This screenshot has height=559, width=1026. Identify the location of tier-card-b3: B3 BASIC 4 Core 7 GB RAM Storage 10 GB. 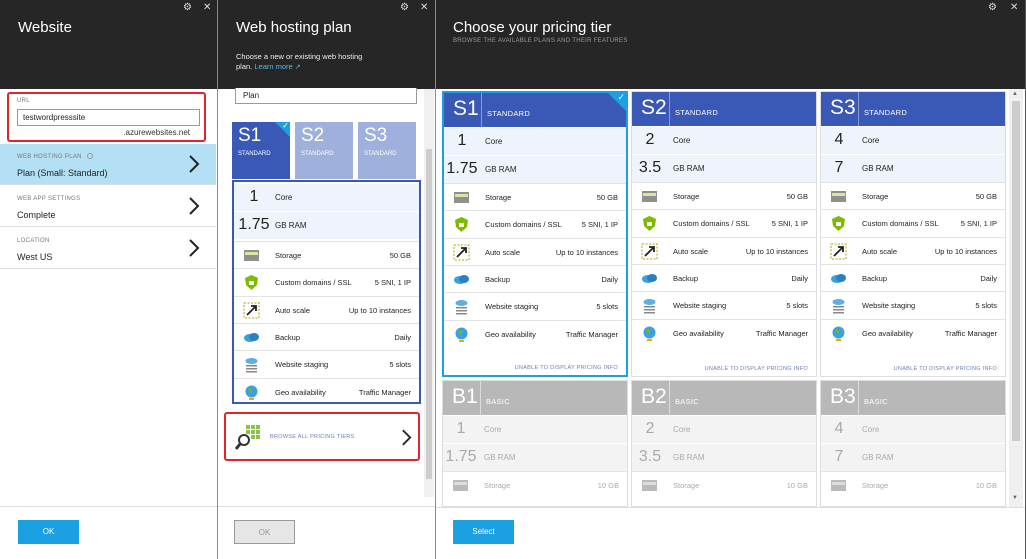
(913, 443).